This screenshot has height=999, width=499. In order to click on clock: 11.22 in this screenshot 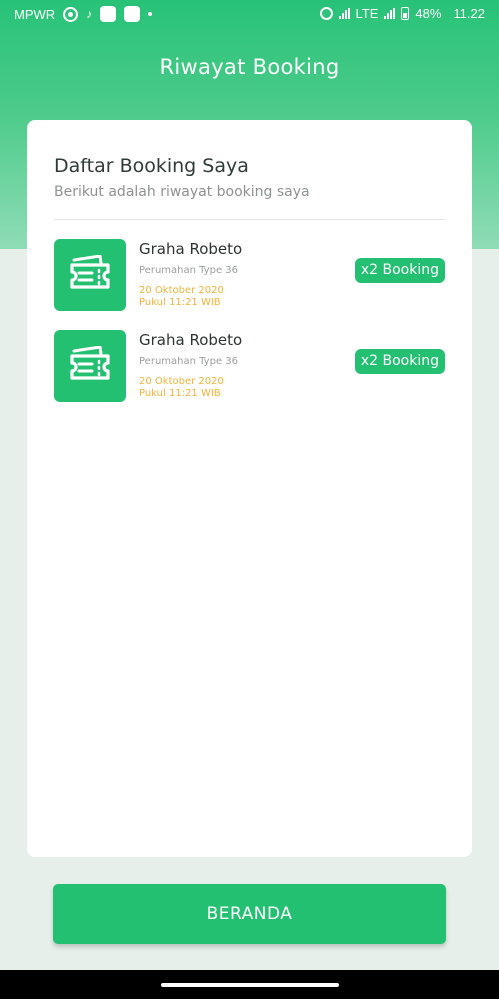, I will do `click(469, 13)`.